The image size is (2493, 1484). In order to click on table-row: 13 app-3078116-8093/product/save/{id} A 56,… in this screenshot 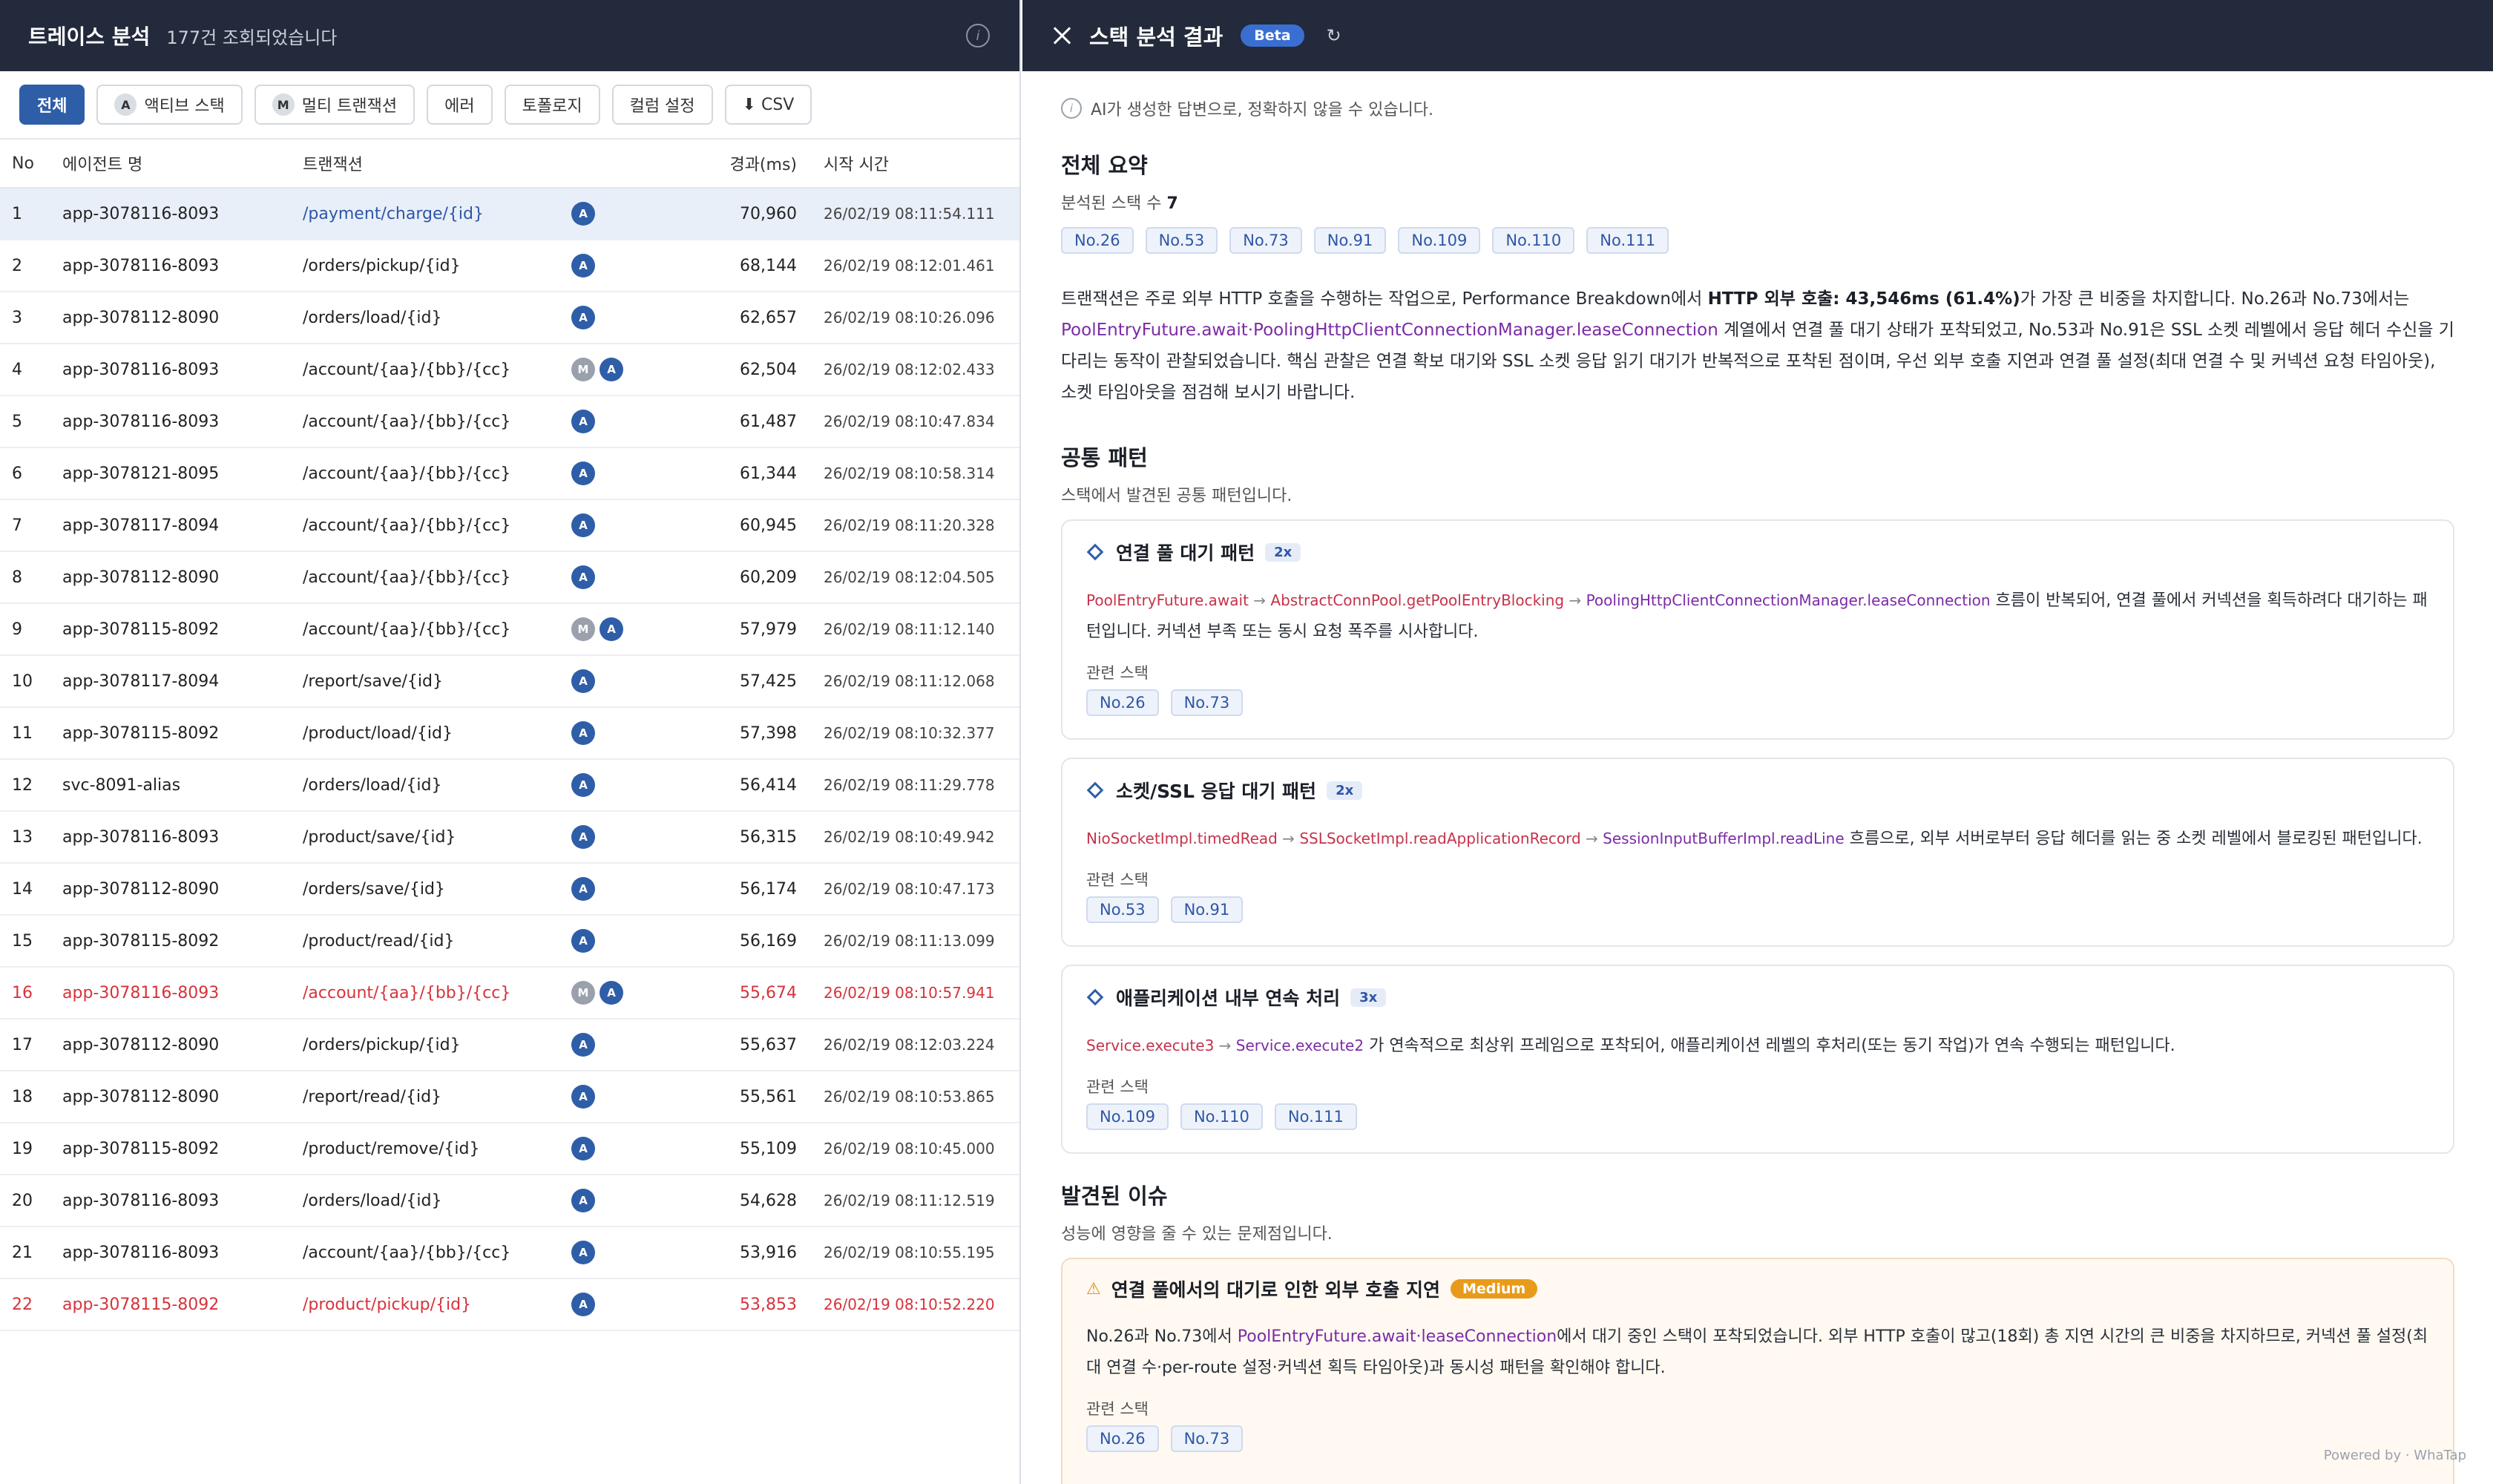, I will do `click(509, 838)`.